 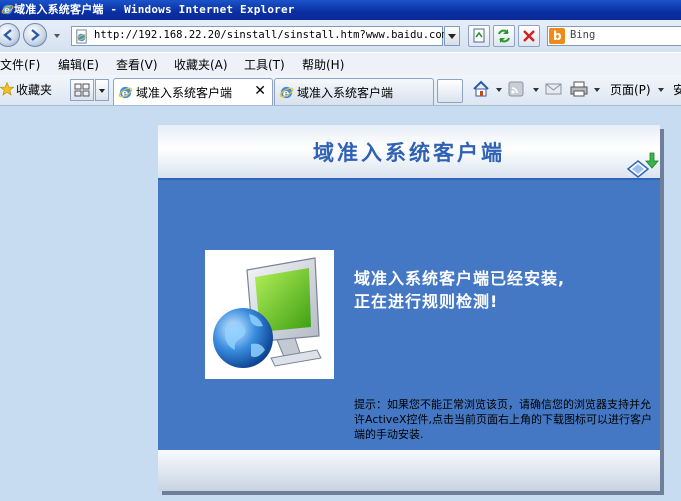 I want to click on recent-pages-dropdown-icon, so click(x=57, y=36).